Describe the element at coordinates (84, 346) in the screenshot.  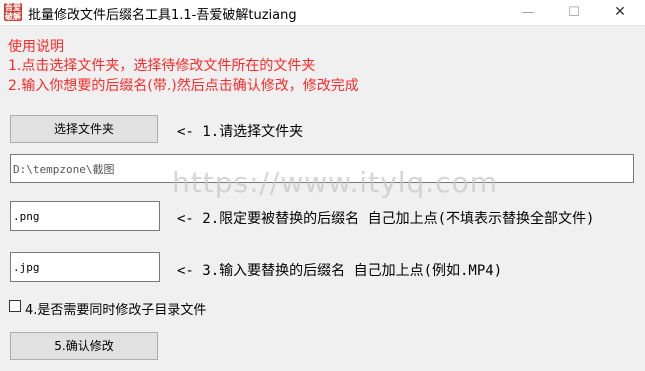
I see `confirm-button: 5.确认修改` at that location.